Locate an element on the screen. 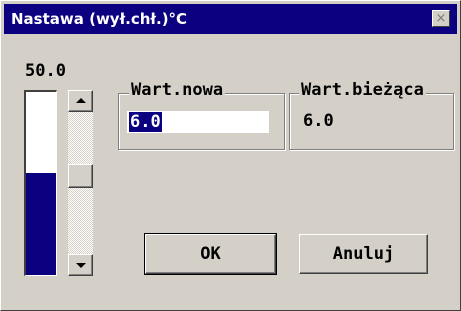 The width and height of the screenshot is (461, 311). new-value-input: 6.0 is located at coordinates (198, 122).